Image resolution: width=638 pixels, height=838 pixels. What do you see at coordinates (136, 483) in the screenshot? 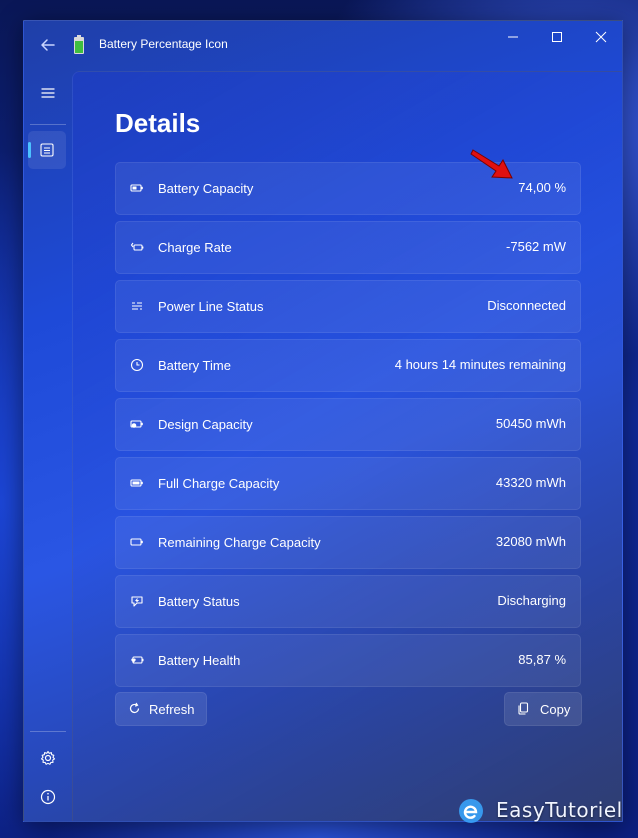
I see `battery-full-icon` at bounding box center [136, 483].